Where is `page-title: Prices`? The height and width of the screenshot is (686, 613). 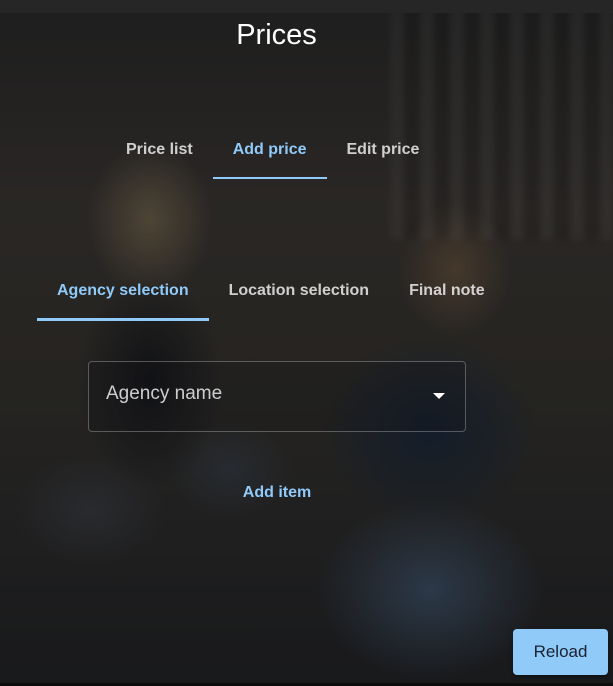
page-title: Prices is located at coordinates (276, 35).